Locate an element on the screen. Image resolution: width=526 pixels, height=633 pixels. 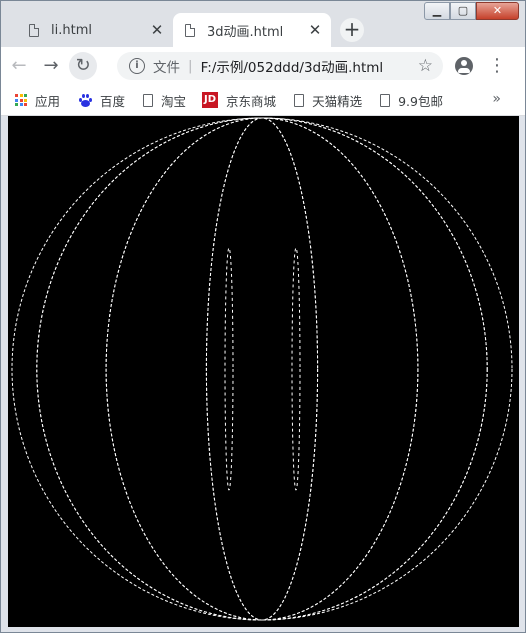
tab-title: 3d动画.html is located at coordinates (245, 32).